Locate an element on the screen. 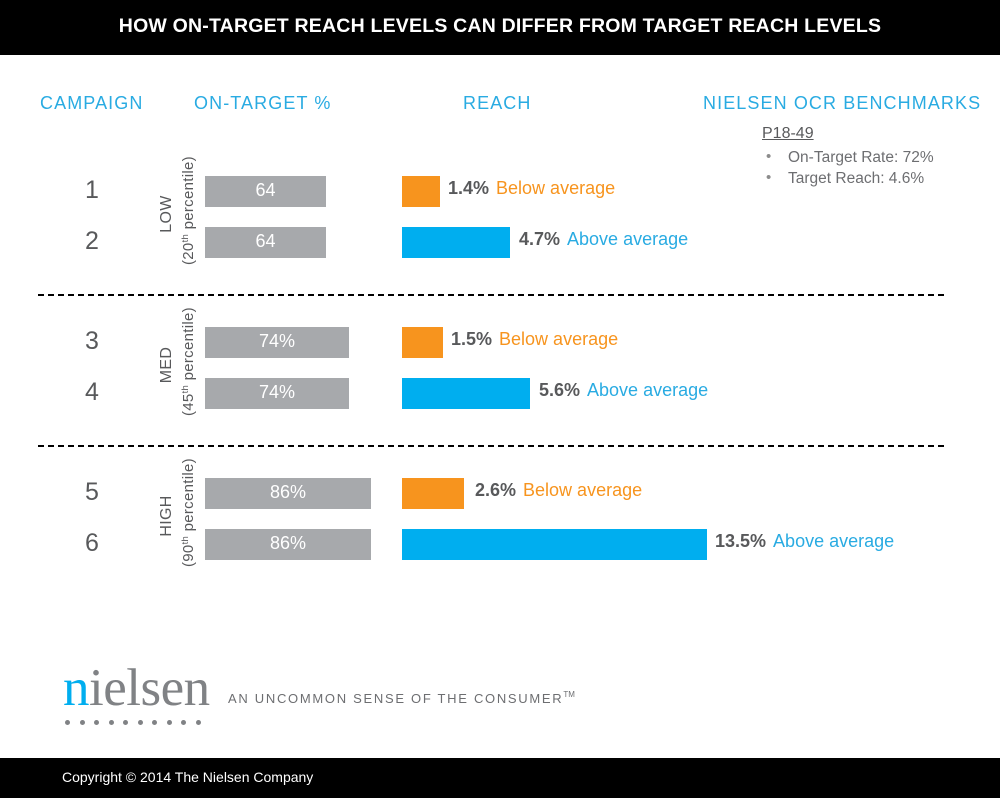 This screenshot has width=1000, height=798. reach-label: 4.7% Above average is located at coordinates (603, 239).